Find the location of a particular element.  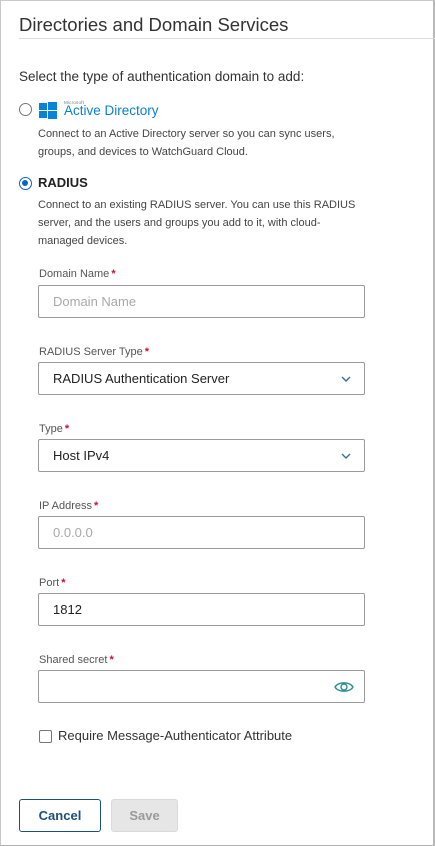

message-authenticator-checkbox is located at coordinates (45, 736).